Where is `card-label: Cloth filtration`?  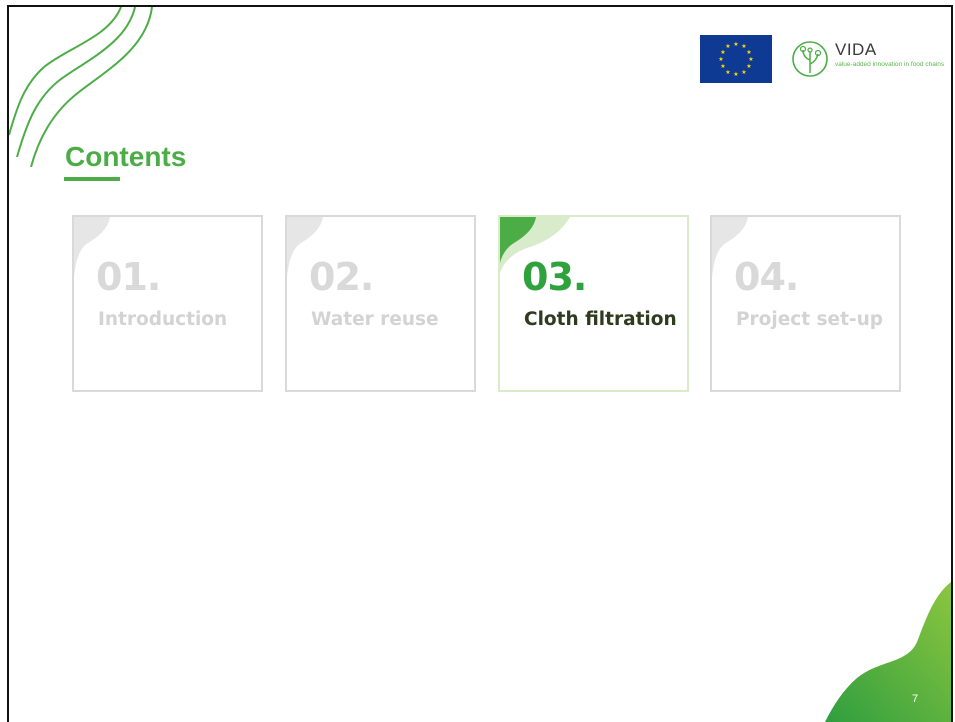 card-label: Cloth filtration is located at coordinates (600, 319).